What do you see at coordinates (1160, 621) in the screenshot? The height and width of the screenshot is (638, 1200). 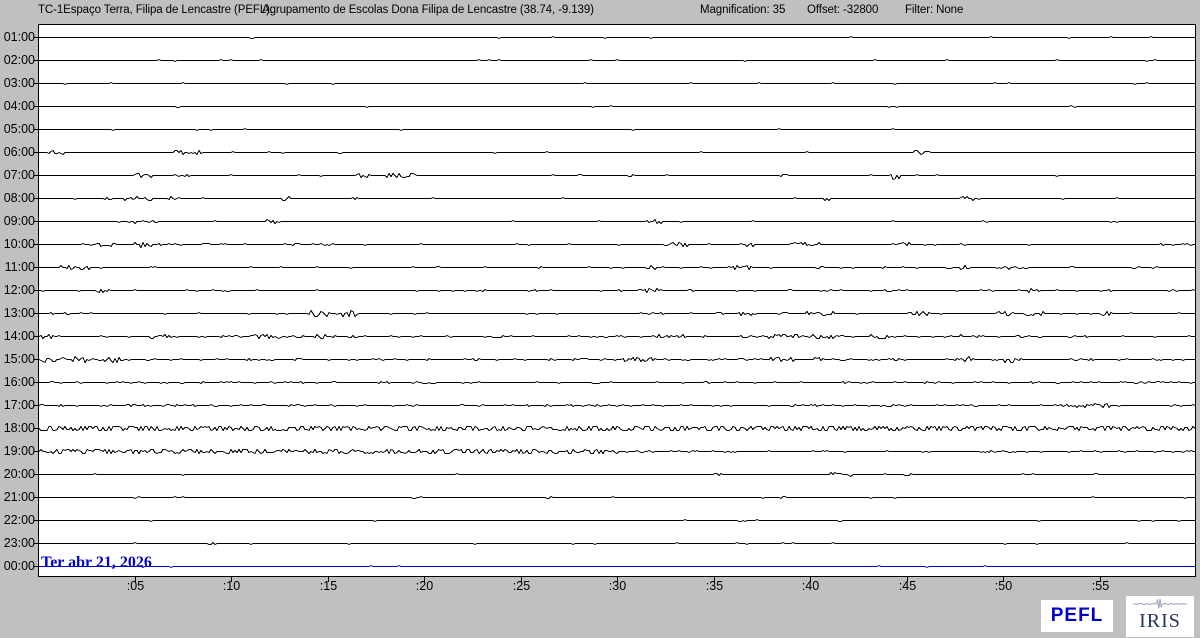 I see `iris-logo-text: IRIS` at bounding box center [1160, 621].